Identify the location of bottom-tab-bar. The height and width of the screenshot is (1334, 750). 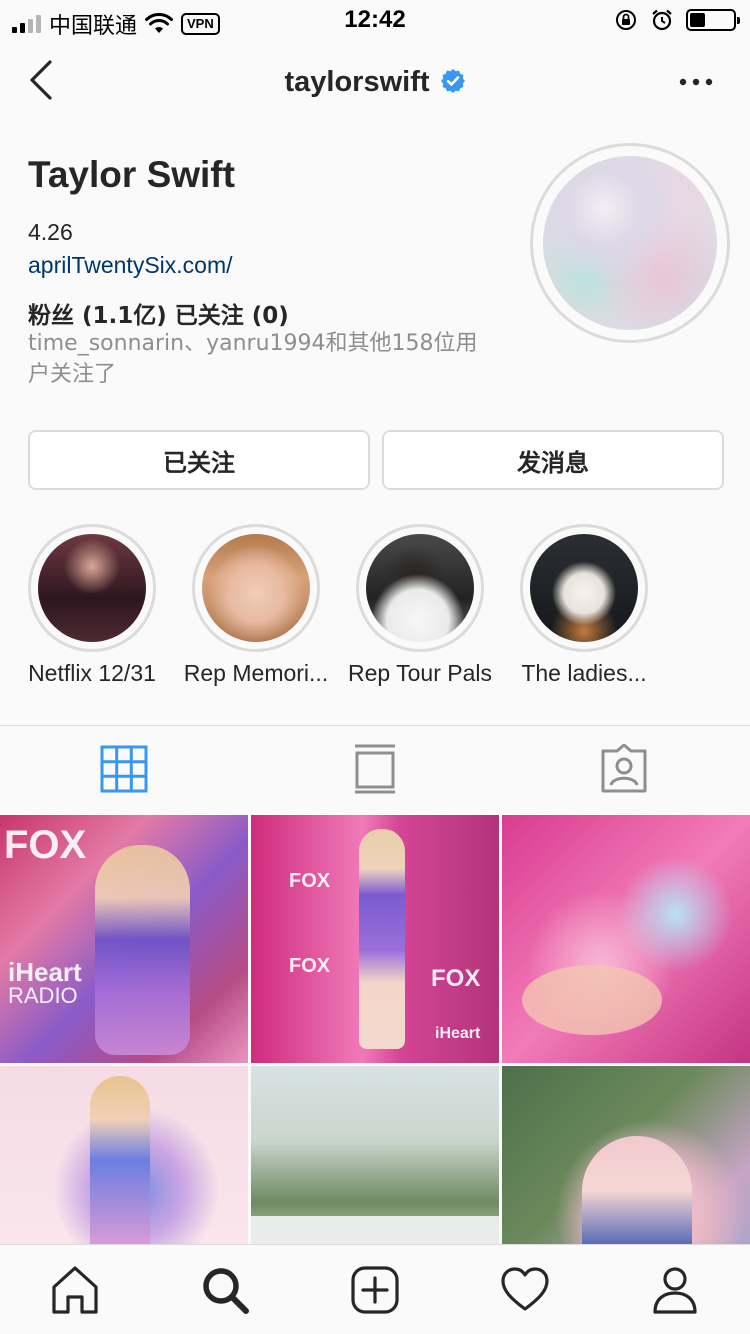
(375, 1289).